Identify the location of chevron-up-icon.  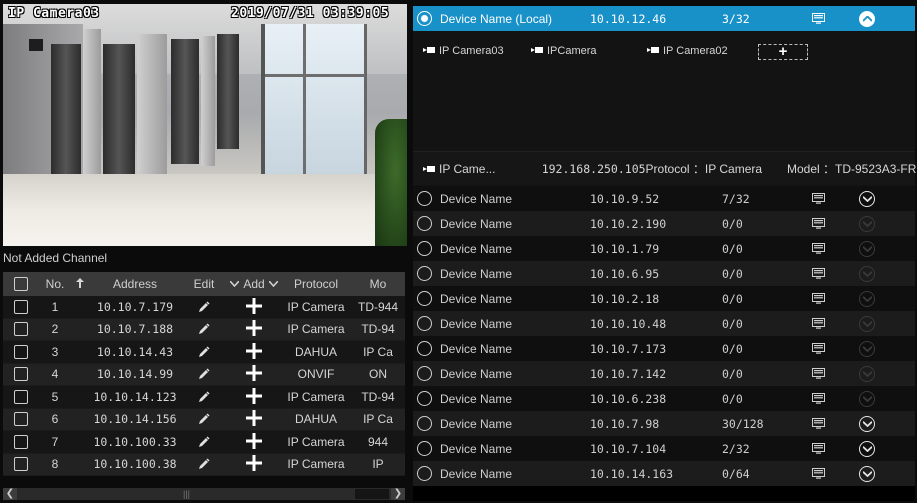
(867, 18).